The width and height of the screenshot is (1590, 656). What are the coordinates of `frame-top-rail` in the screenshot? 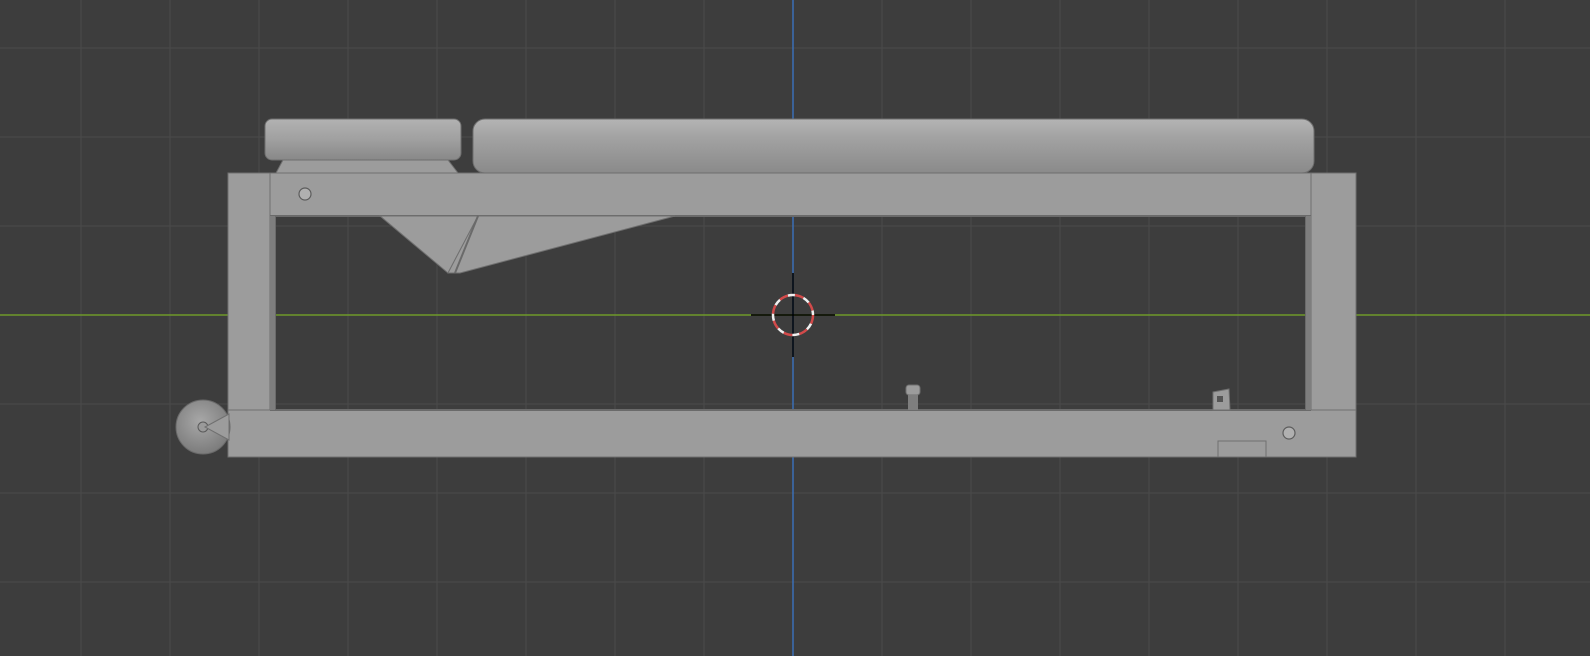 It's located at (792, 194).